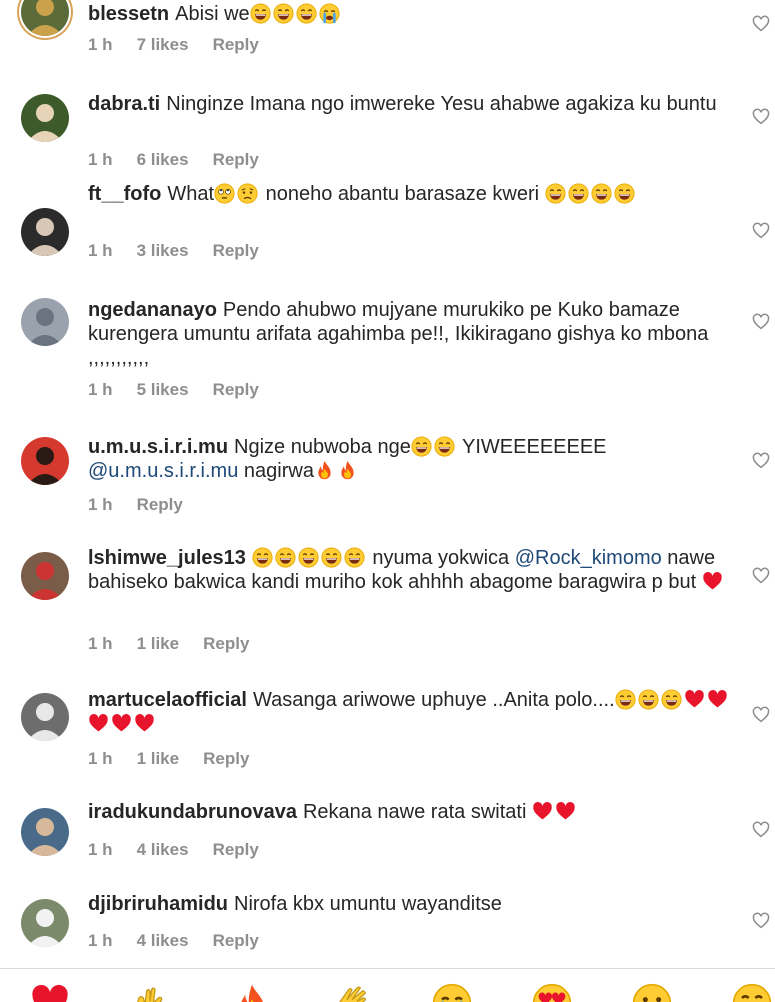  I want to click on comment-username: iradukundabrunovava, so click(192, 812).